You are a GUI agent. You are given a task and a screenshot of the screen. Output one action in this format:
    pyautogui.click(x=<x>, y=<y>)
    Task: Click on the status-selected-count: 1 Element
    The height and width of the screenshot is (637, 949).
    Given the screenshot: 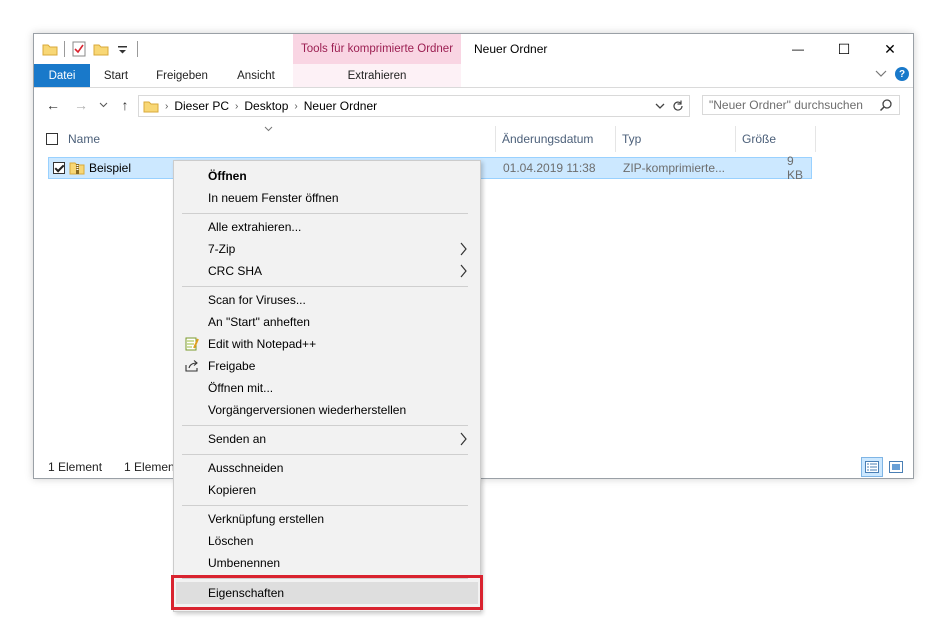 What is the action you would take?
    pyautogui.click(x=151, y=467)
    